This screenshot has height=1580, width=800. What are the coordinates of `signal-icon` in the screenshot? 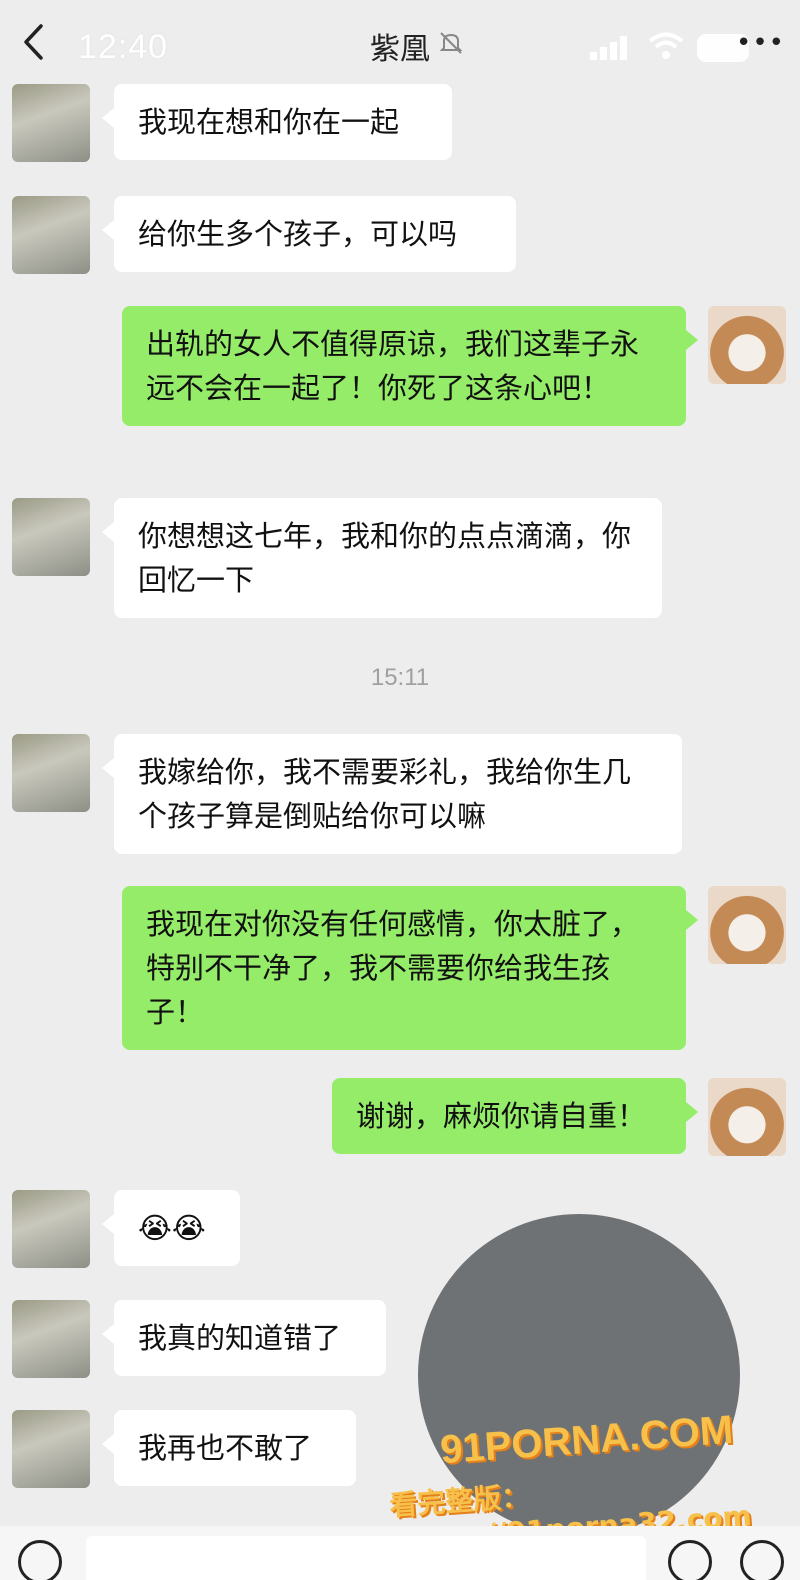 It's located at (610, 50).